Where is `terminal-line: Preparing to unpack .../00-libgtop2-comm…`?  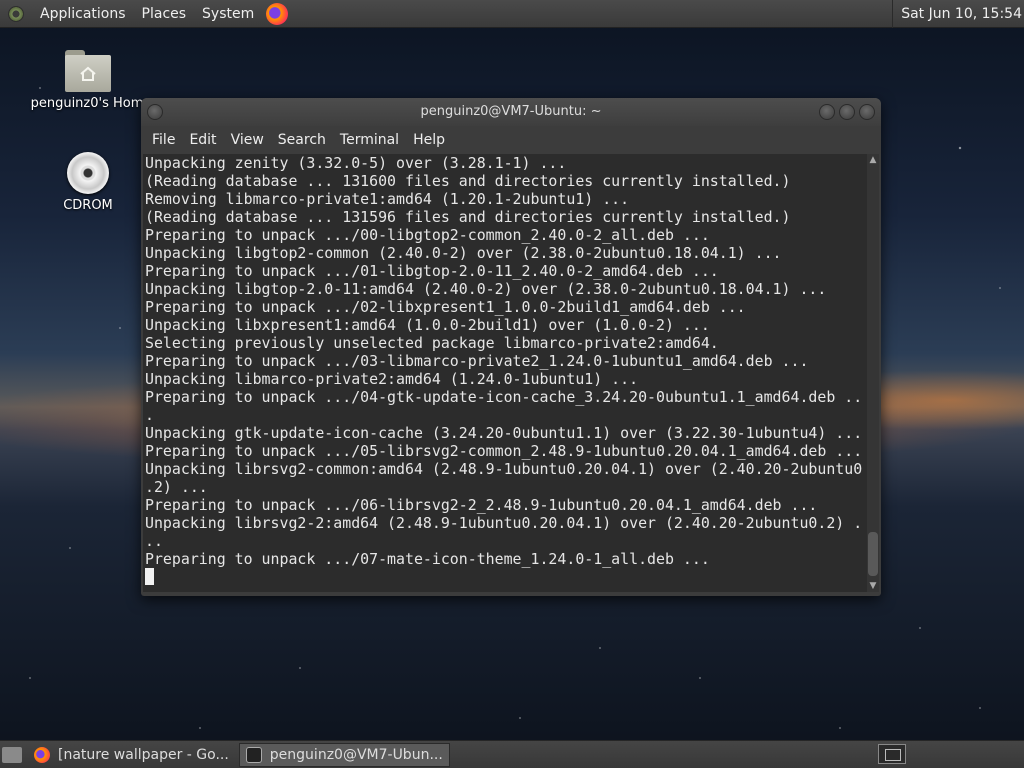 terminal-line: Preparing to unpack .../00-libgtop2-comm… is located at coordinates (427, 235).